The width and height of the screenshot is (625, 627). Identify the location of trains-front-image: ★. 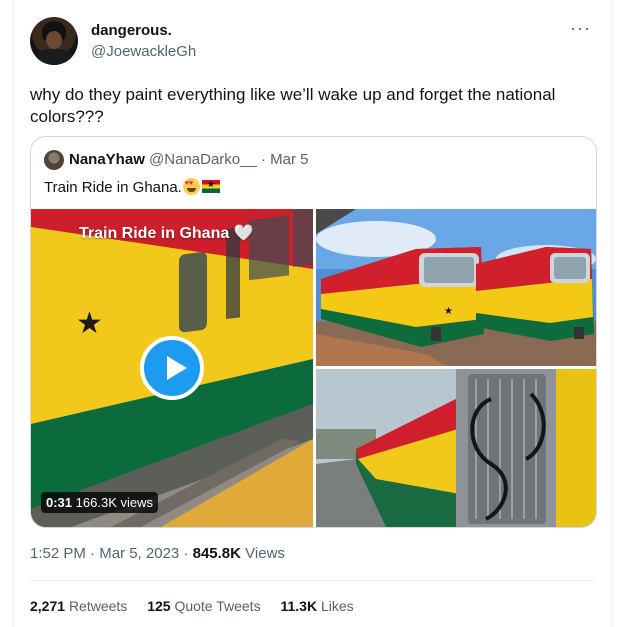
(456, 287).